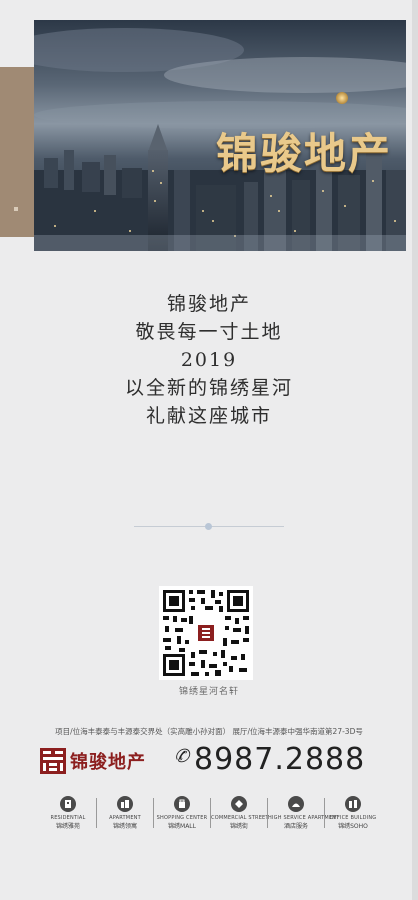 This screenshot has height=900, width=418. Describe the element at coordinates (208, 692) in the screenshot. I see `qr-caption: 锦绣星河名轩` at that location.